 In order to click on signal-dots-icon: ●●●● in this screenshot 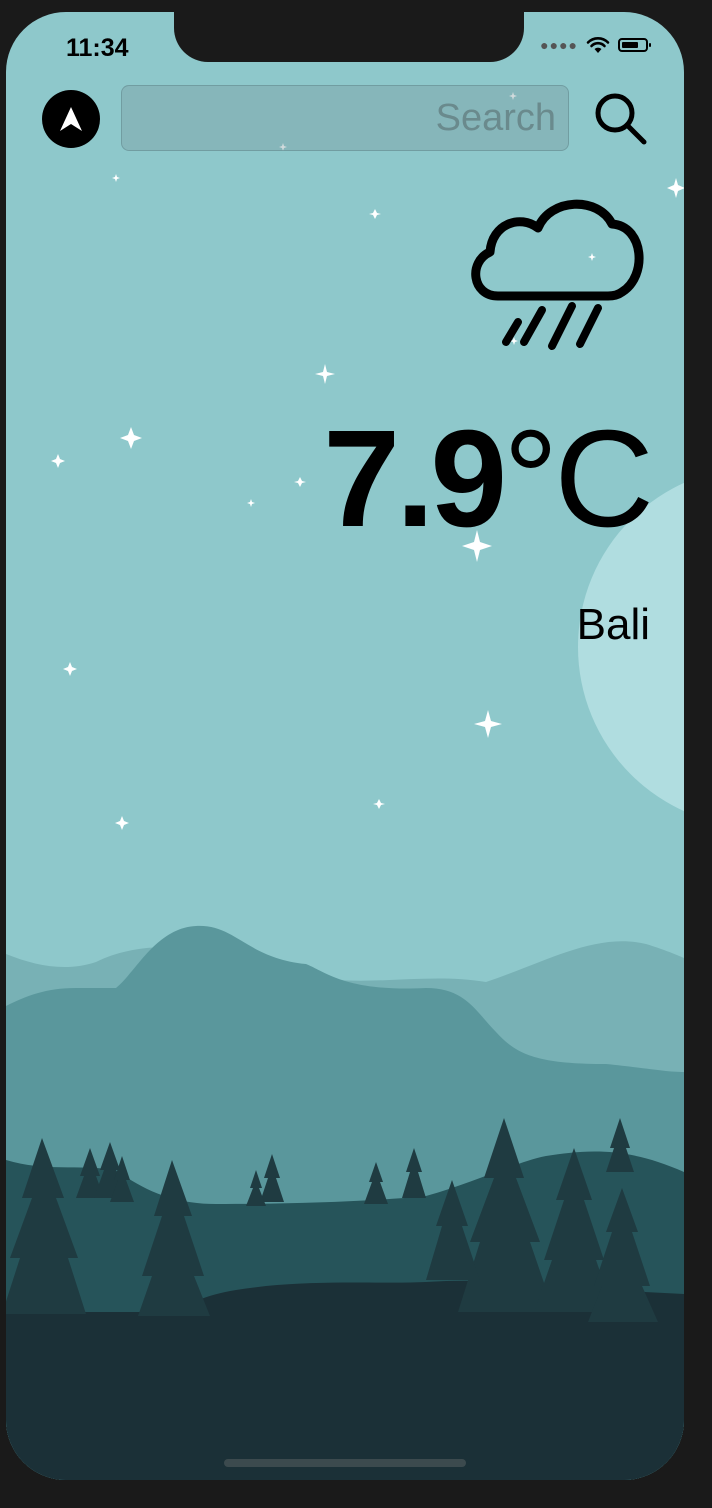, I will do `click(559, 45)`.